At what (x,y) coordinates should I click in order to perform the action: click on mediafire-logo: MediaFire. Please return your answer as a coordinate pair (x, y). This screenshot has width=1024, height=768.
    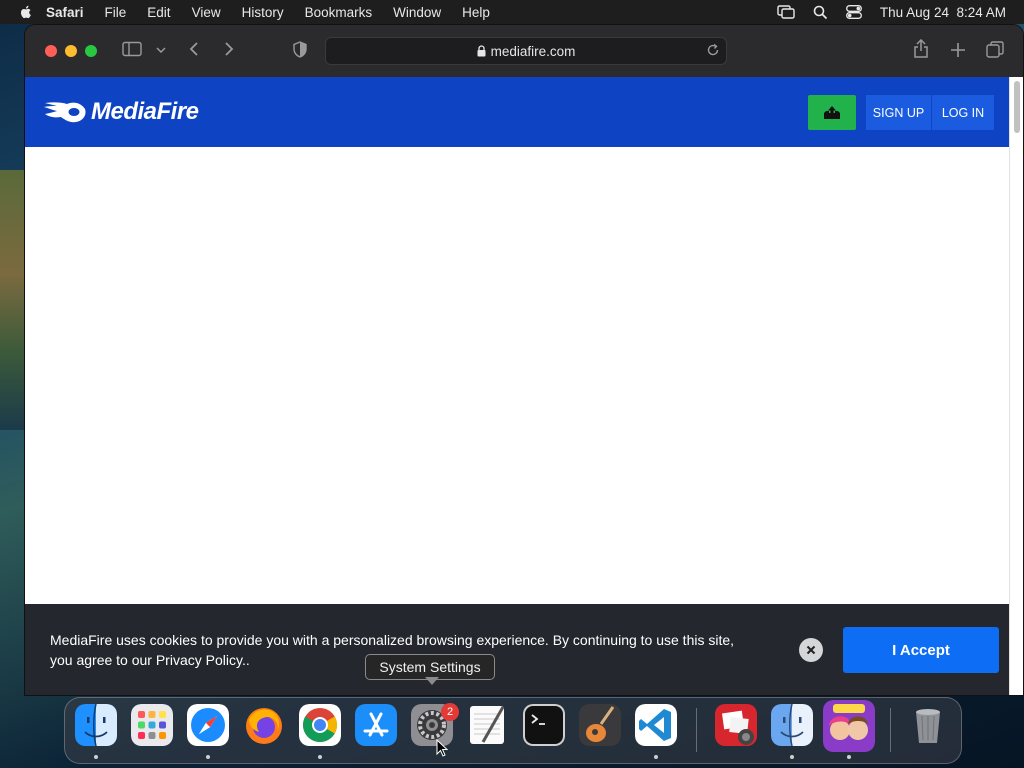
    Looking at the image, I should click on (121, 112).